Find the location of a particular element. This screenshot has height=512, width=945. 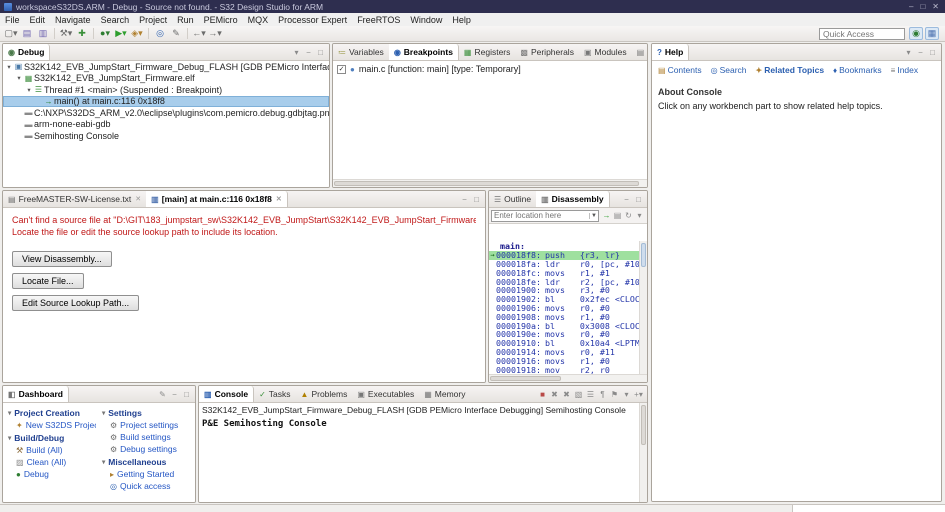

menu-item: Search is located at coordinates (115, 19).